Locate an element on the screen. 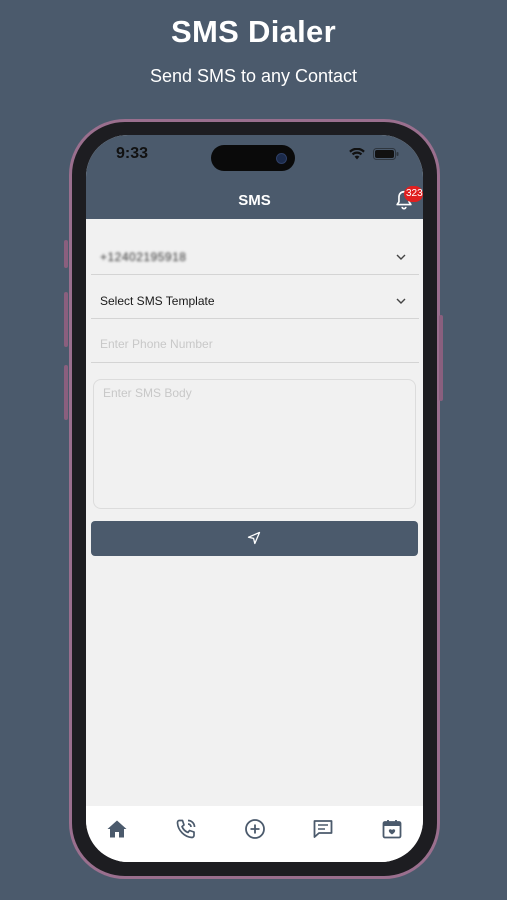  status-icons is located at coordinates (374, 154).